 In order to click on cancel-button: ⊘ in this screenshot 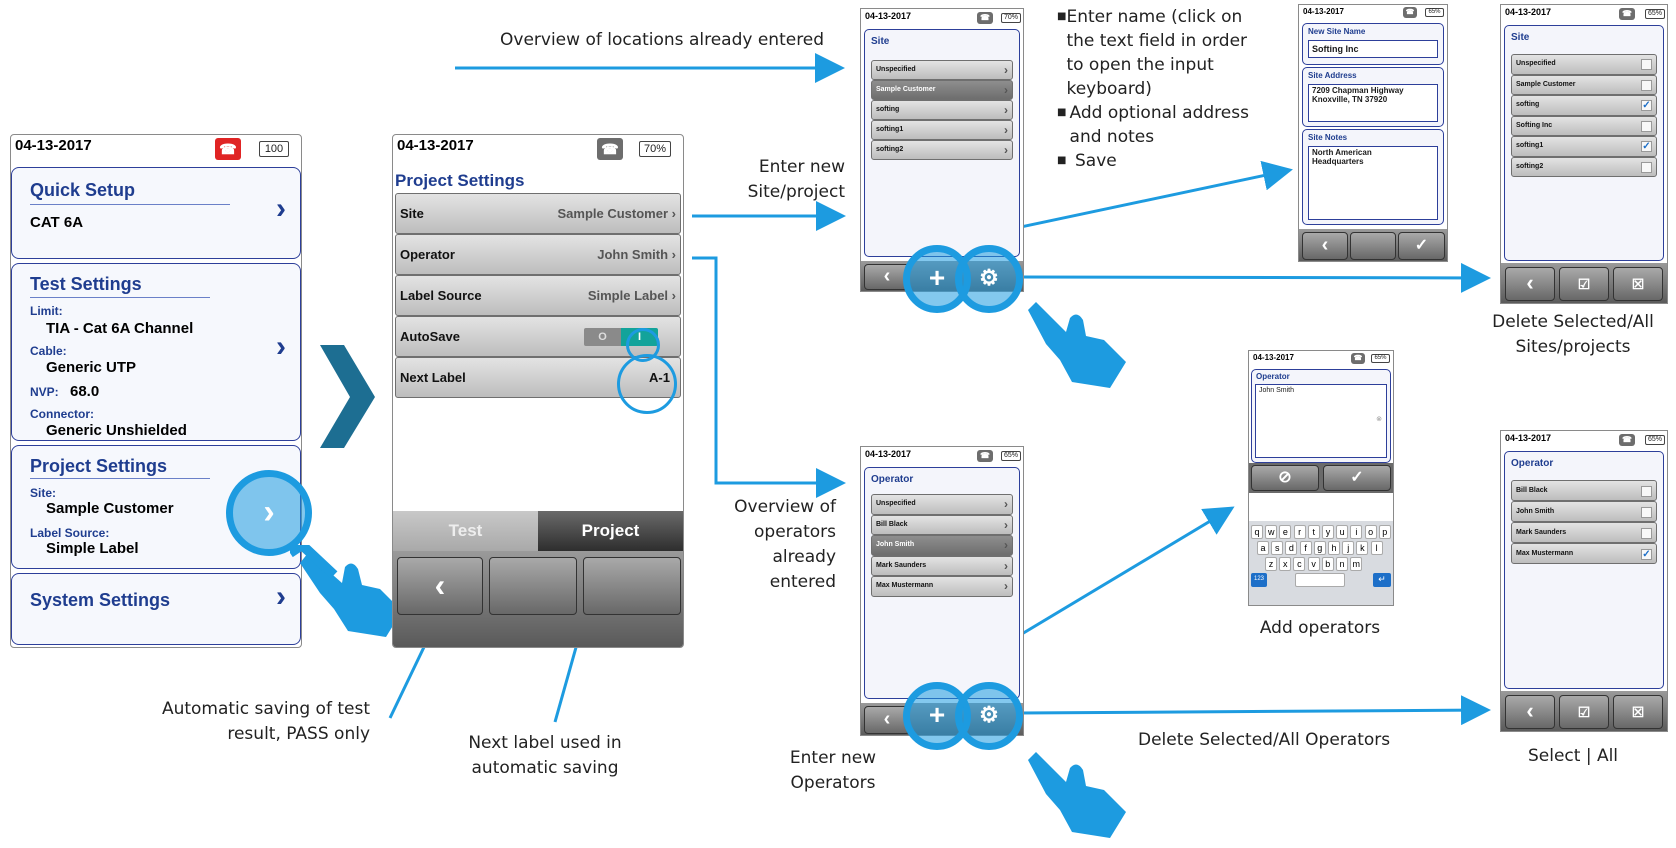, I will do `click(1285, 478)`.